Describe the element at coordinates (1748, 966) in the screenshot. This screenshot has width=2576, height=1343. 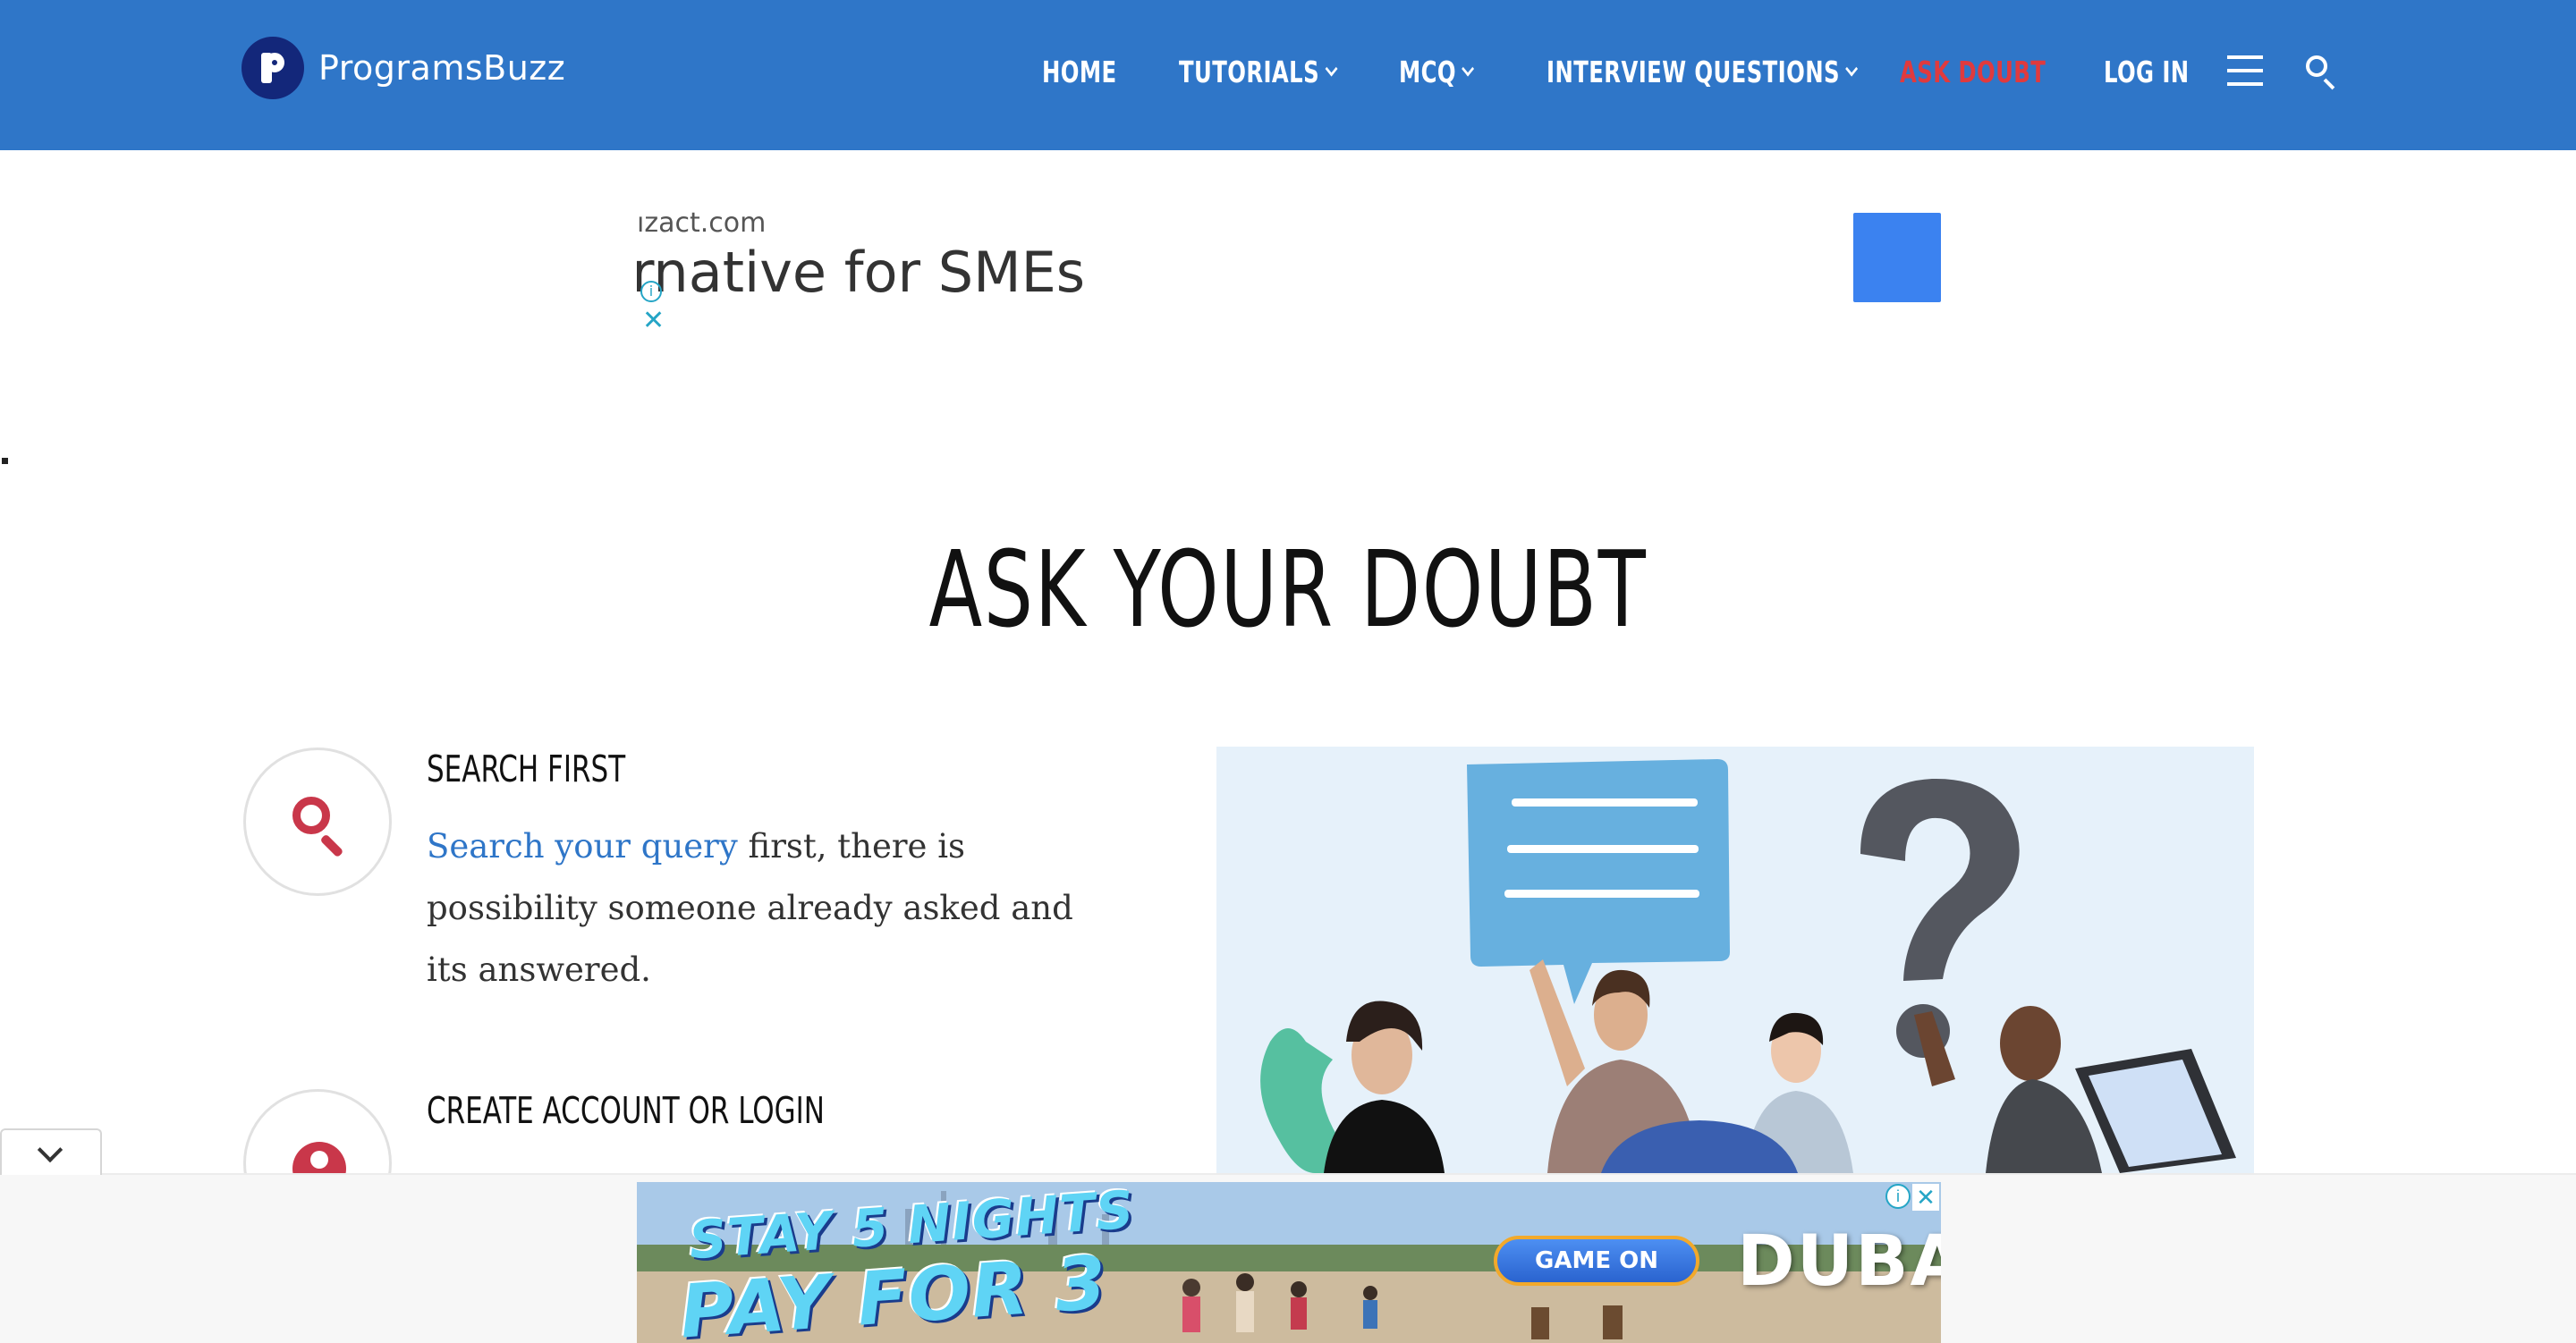
I see `people-with-speech-bubble-illustration` at that location.